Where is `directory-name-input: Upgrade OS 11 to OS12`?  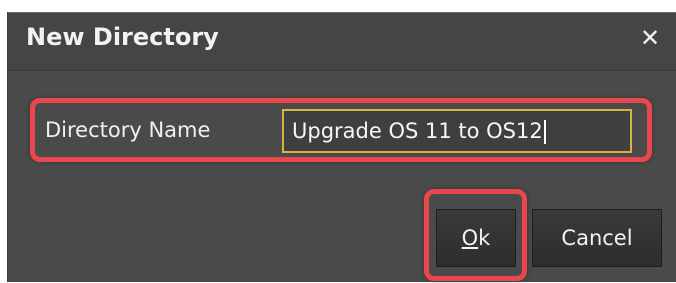 directory-name-input: Upgrade OS 11 to OS12 is located at coordinates (457, 131).